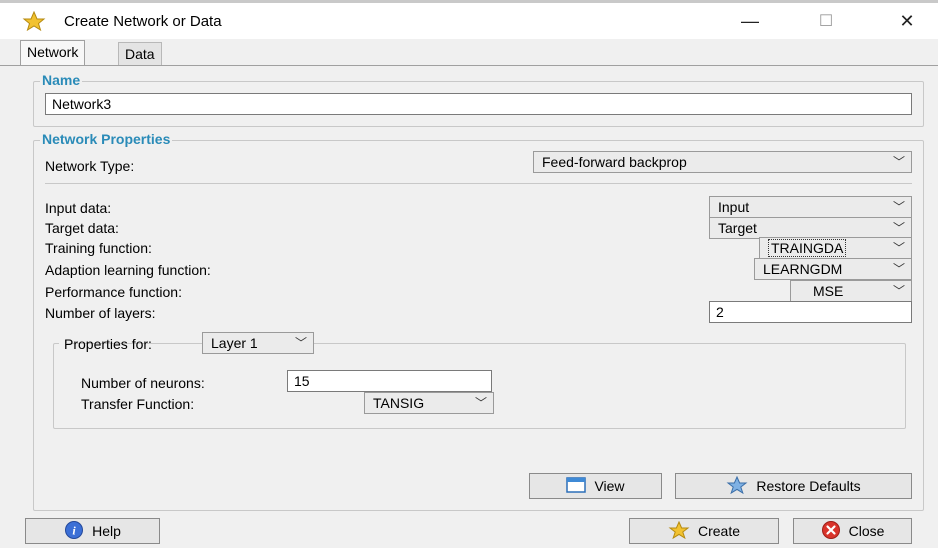 This screenshot has height=548, width=938. Describe the element at coordinates (106, 531) in the screenshot. I see `help-label: Help` at that location.